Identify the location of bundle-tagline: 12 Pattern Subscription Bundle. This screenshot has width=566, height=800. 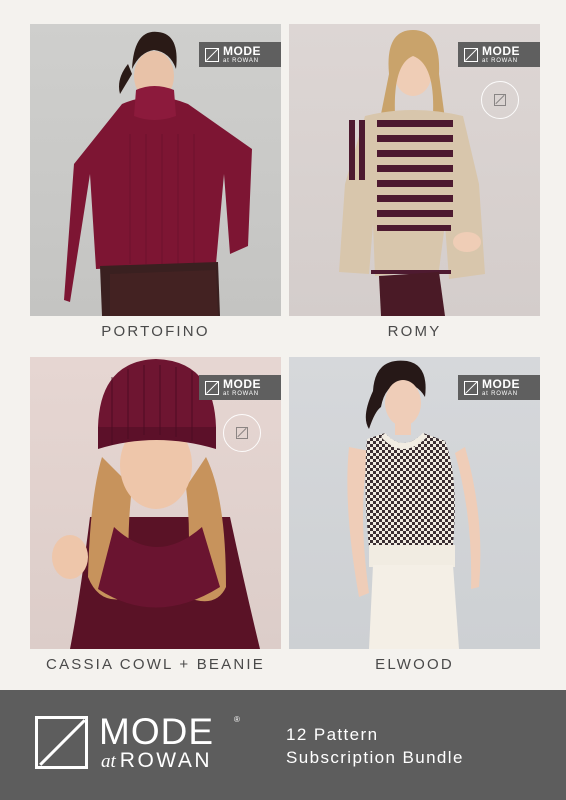
(375, 746).